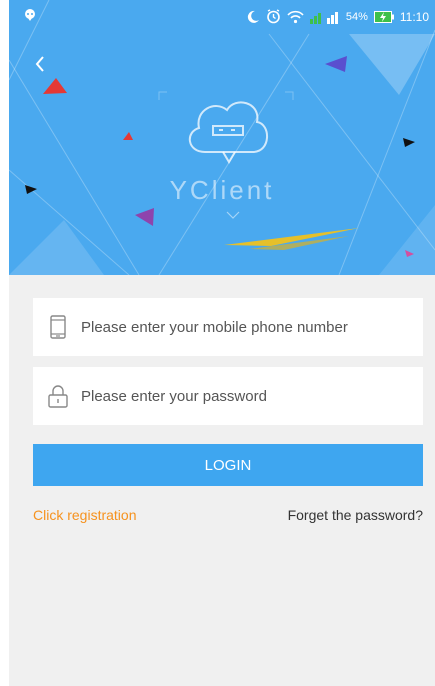 The image size is (435, 686). I want to click on back-chevron-icon, so click(41, 64).